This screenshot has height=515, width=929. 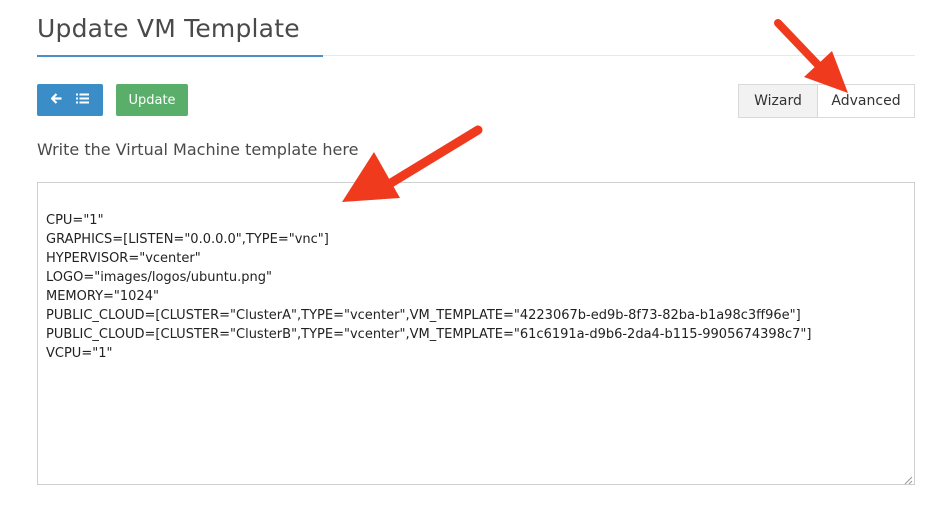 What do you see at coordinates (70, 100) in the screenshot?
I see `back-to-list-button` at bounding box center [70, 100].